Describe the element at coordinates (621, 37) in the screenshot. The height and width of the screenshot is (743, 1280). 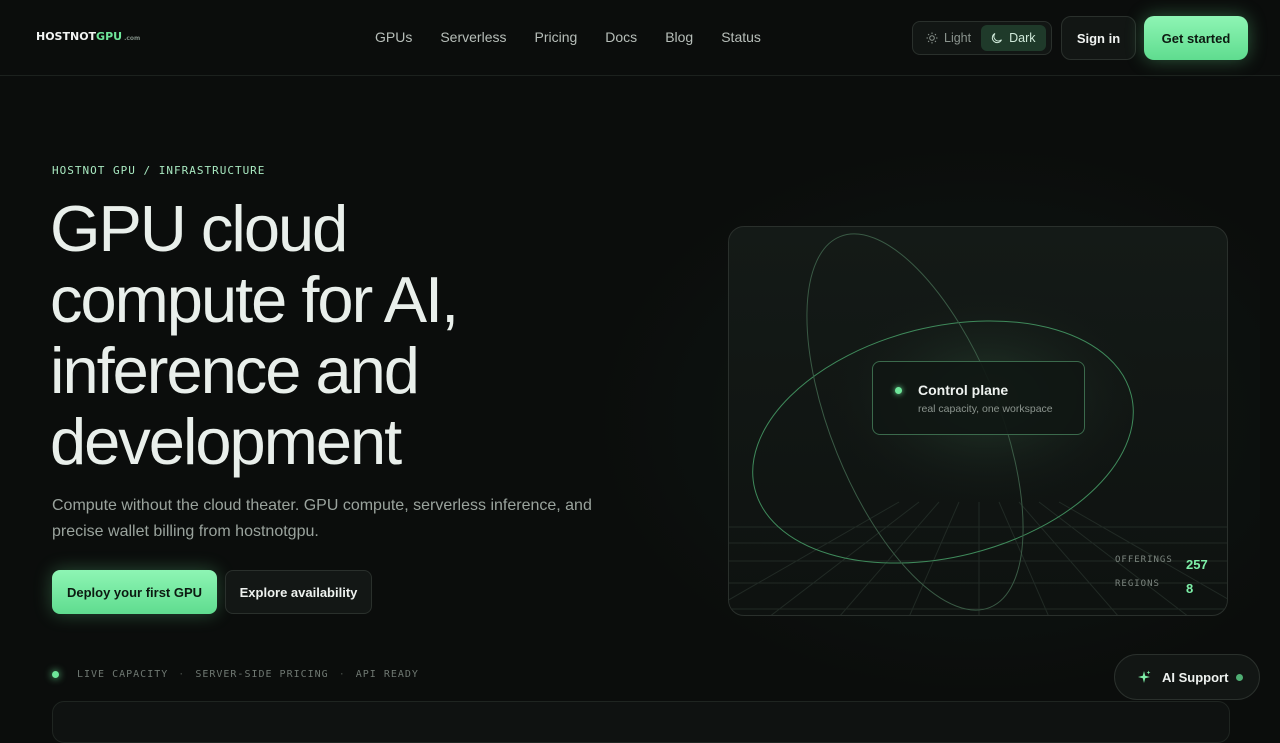
I see `nav-item-docs: Docs` at that location.